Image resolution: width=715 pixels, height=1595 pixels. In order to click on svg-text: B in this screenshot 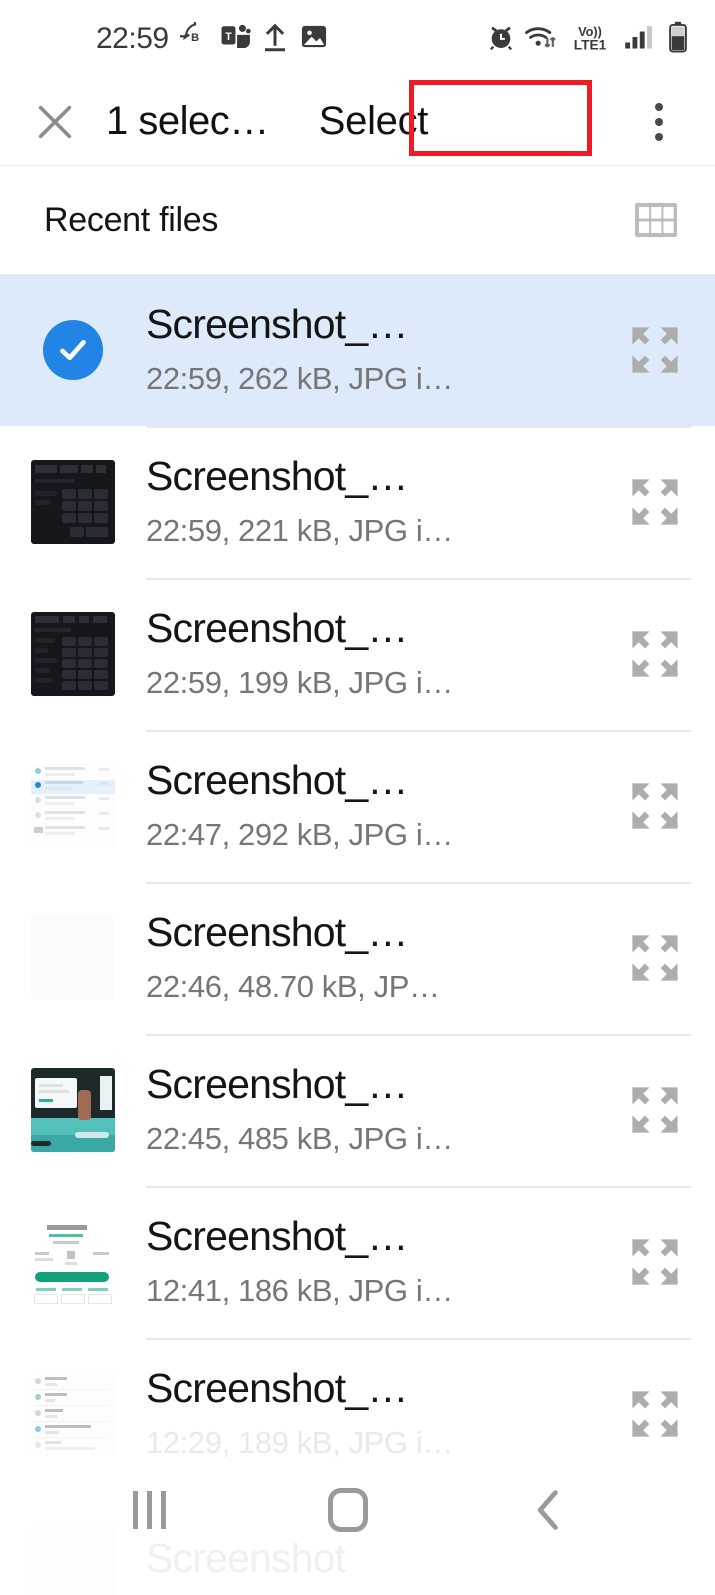, I will do `click(195, 37)`.